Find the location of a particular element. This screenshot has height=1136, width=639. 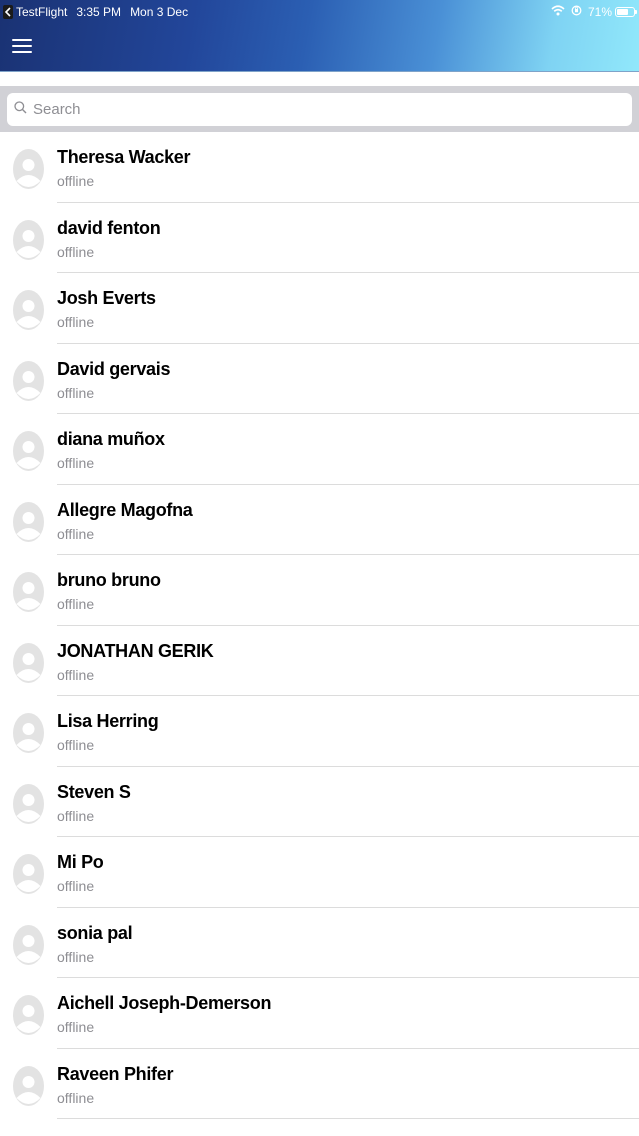

status-date: Mon 3 Dec is located at coordinates (159, 12).